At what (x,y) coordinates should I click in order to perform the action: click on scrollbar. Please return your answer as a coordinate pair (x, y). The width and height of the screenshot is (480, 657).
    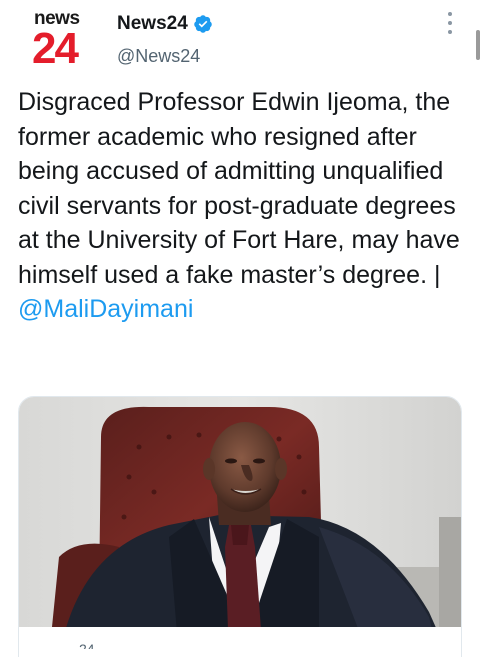
    Looking at the image, I should click on (478, 45).